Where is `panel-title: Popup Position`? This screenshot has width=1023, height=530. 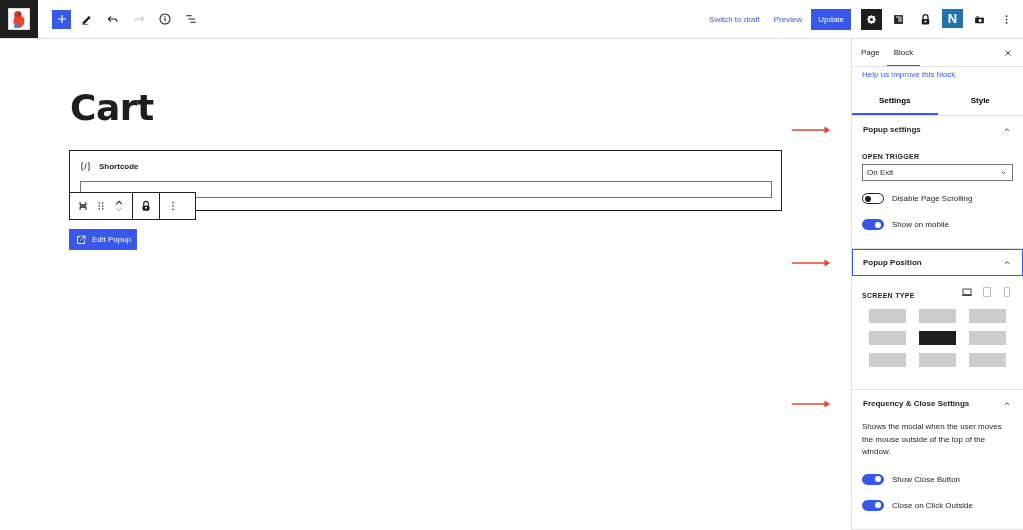
panel-title: Popup Position is located at coordinates (892, 262).